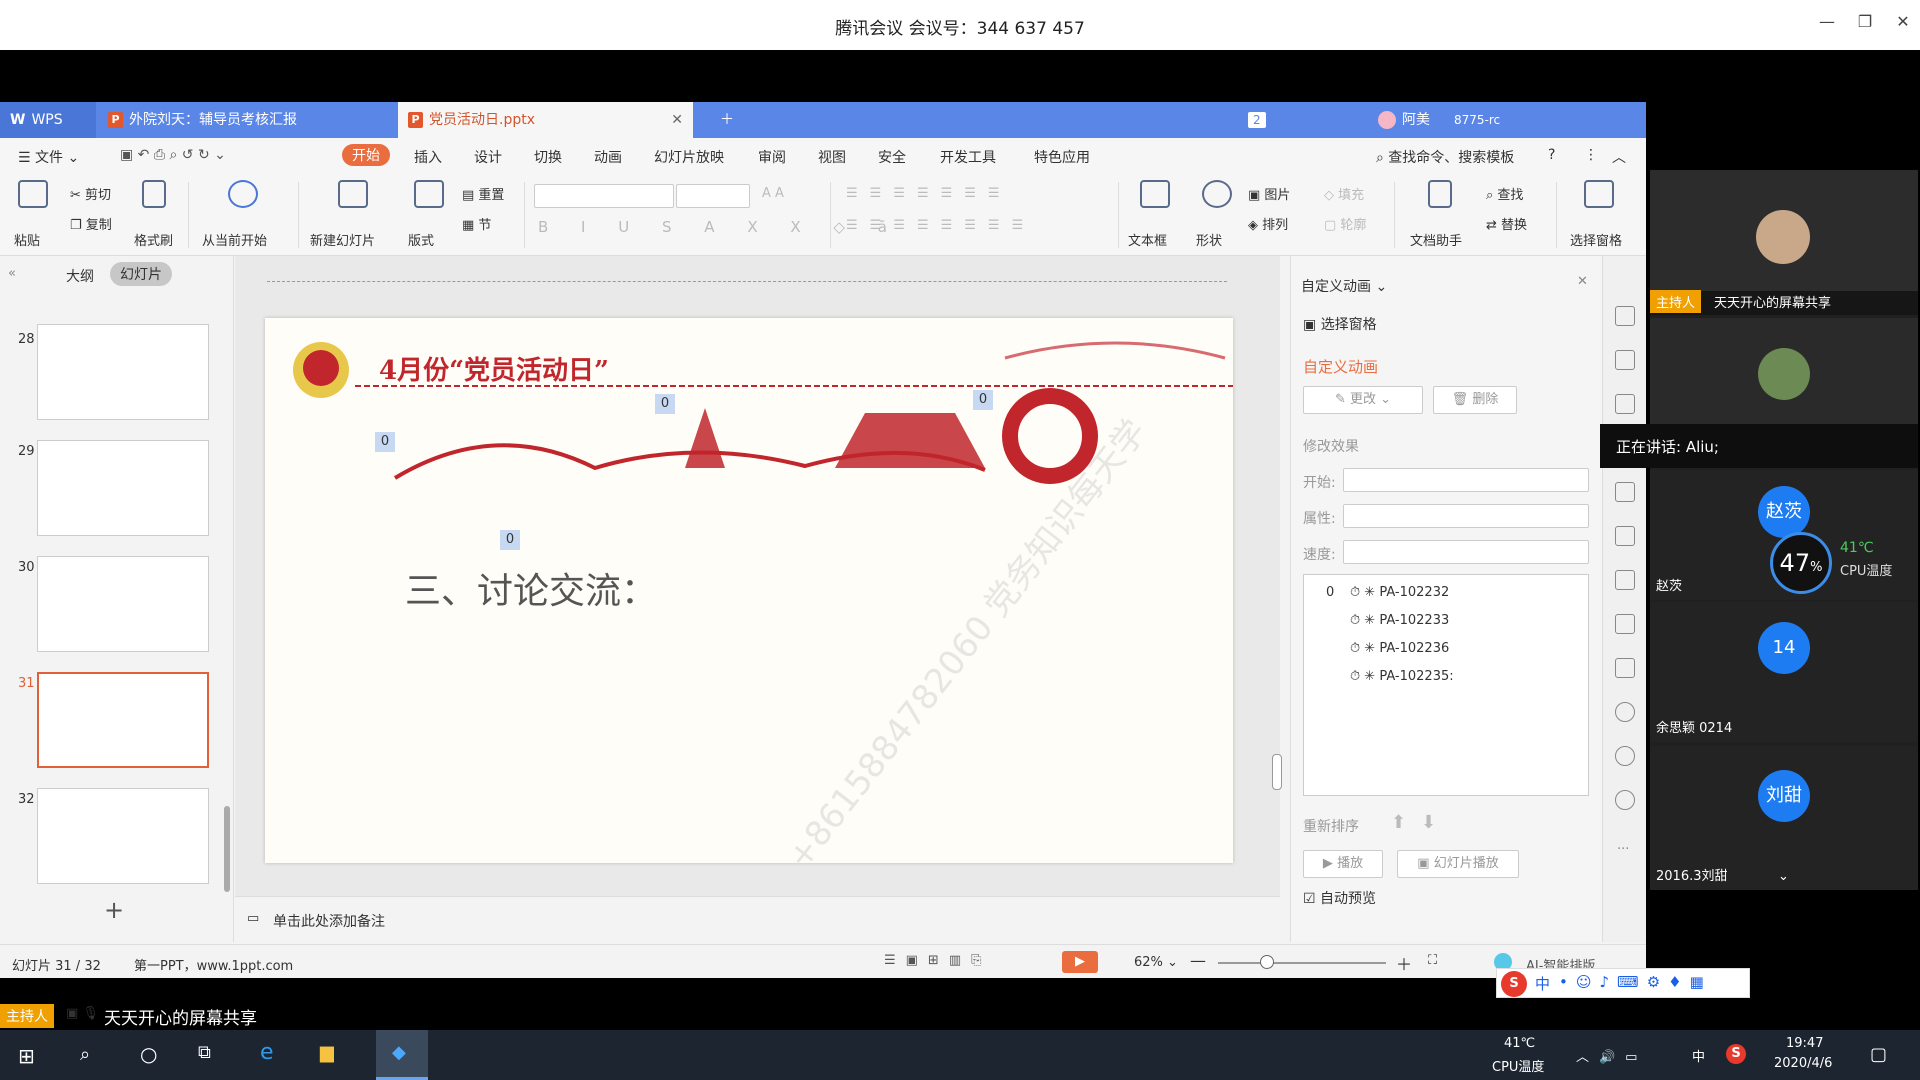 This screenshot has height=1080, width=1920. Describe the element at coordinates (1903, 21) in the screenshot. I see `close-button: ✕` at that location.